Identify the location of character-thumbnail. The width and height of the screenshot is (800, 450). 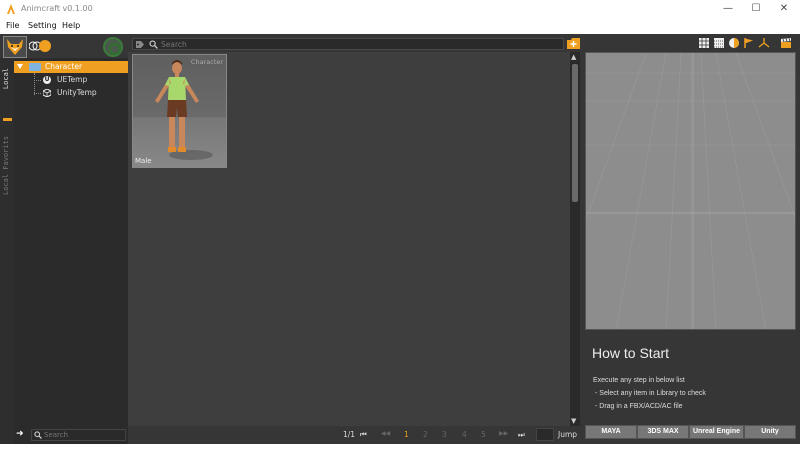
(184, 110).